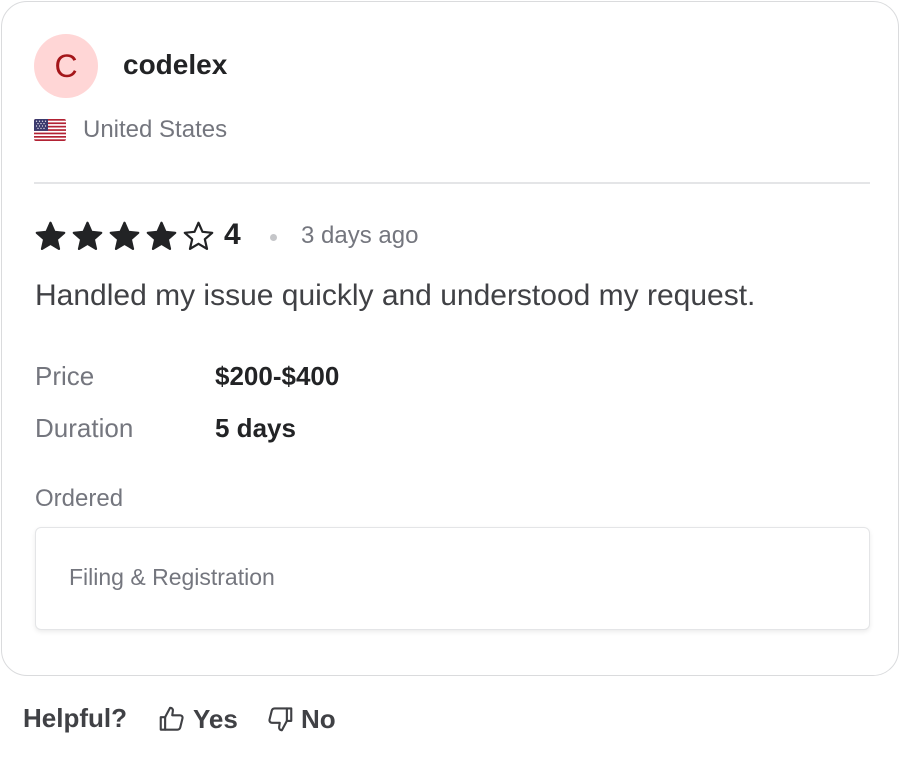 The height and width of the screenshot is (774, 902). Describe the element at coordinates (277, 376) in the screenshot. I see `price-value: $200-$400` at that location.